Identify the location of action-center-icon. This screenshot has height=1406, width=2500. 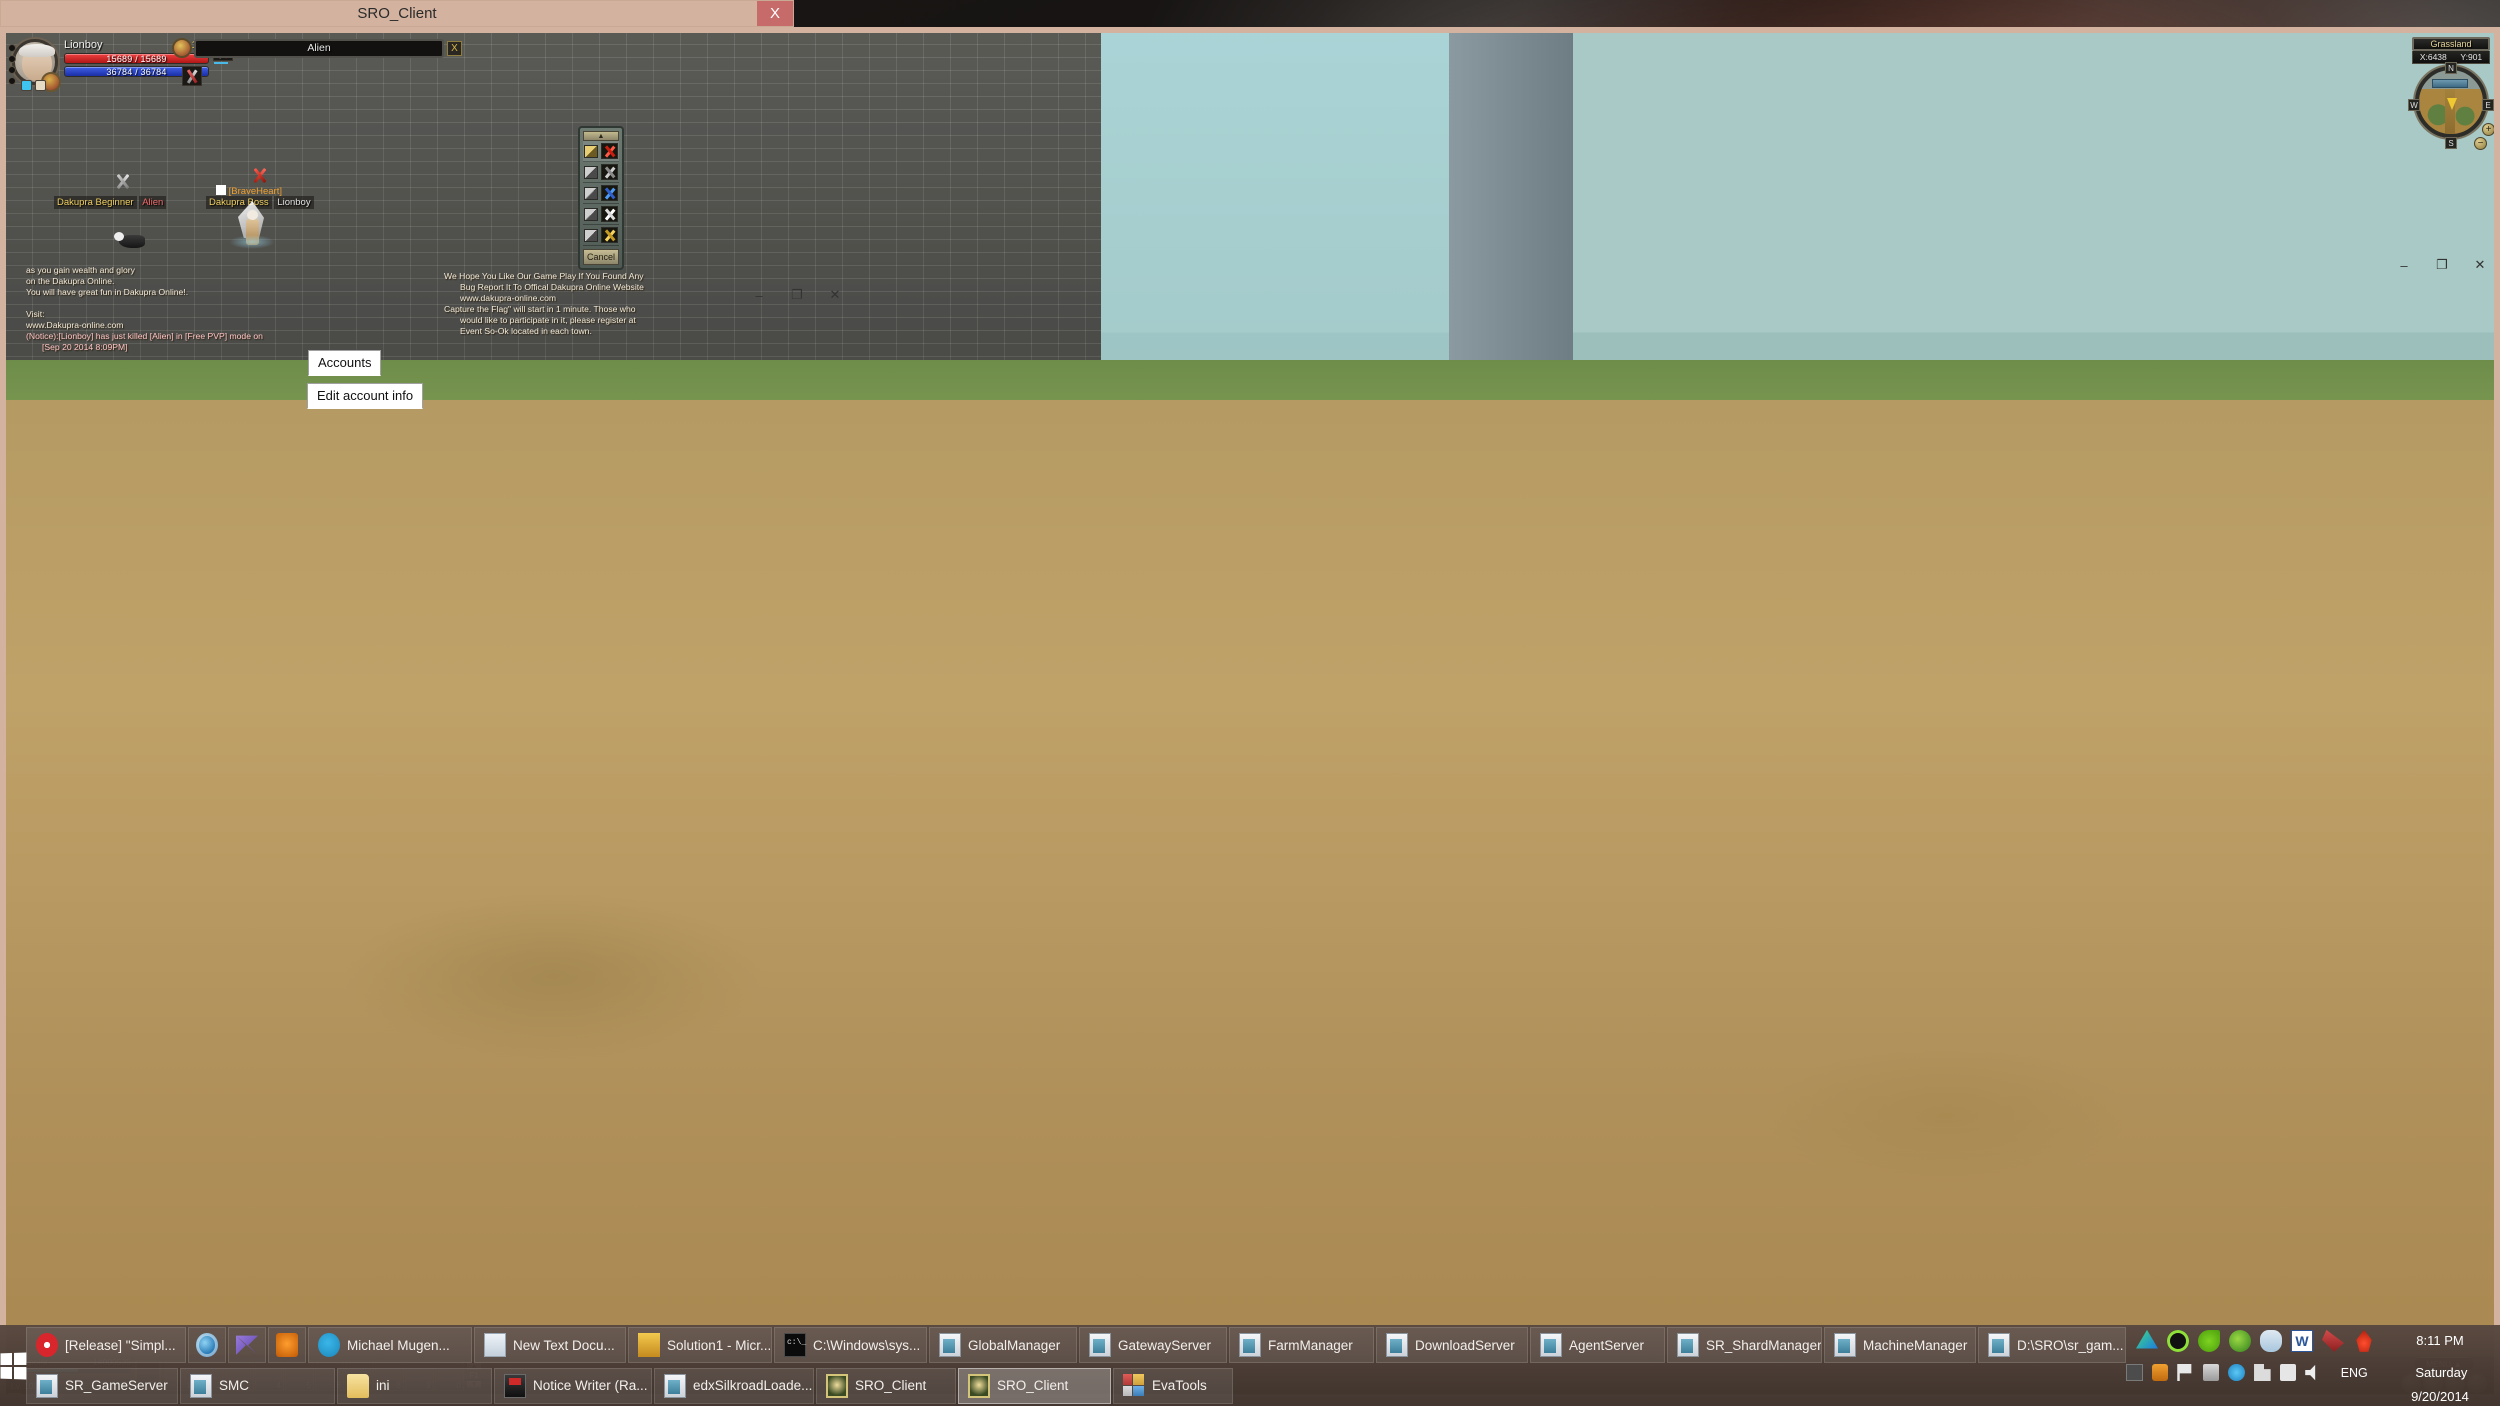
(2184, 1373).